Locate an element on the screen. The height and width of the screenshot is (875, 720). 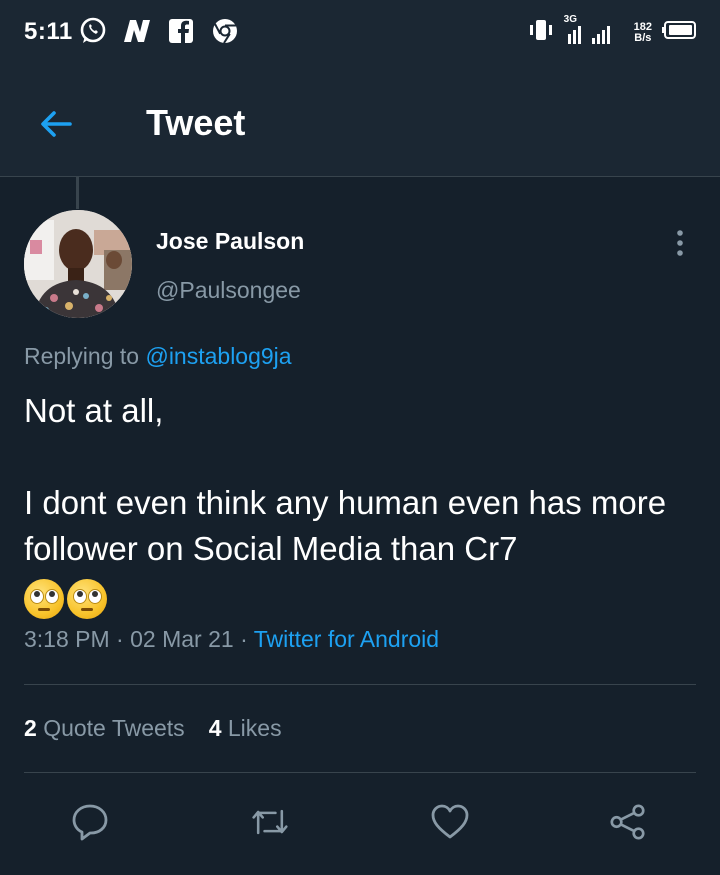
chrome-icon is located at coordinates (225, 31).